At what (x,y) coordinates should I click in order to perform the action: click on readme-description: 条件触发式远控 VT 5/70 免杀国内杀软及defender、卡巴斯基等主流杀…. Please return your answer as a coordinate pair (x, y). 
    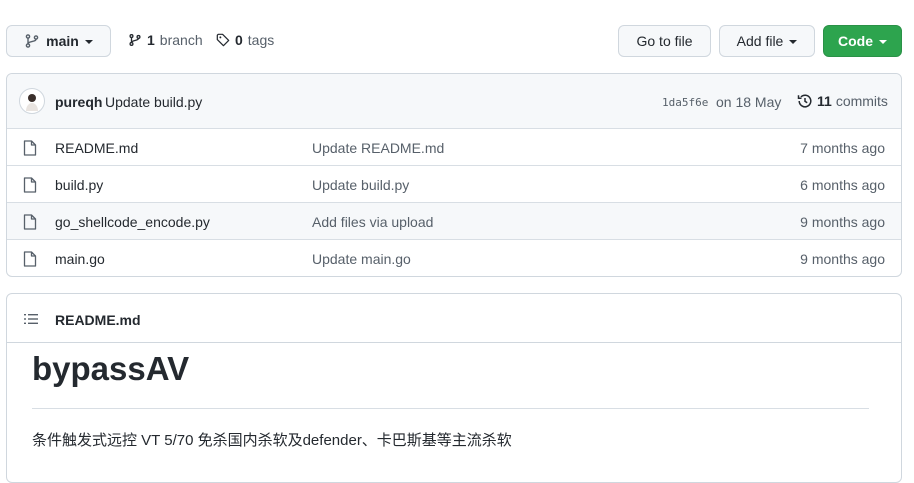
    Looking at the image, I should click on (272, 440).